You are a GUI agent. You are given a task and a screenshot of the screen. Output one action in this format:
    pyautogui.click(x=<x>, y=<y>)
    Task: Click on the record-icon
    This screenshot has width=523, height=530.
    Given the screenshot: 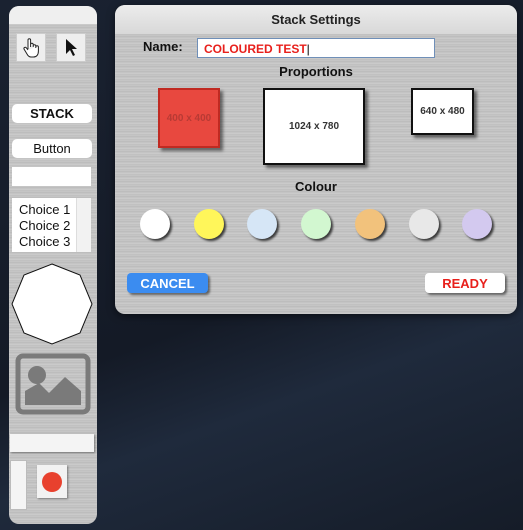 What is the action you would take?
    pyautogui.click(x=52, y=481)
    